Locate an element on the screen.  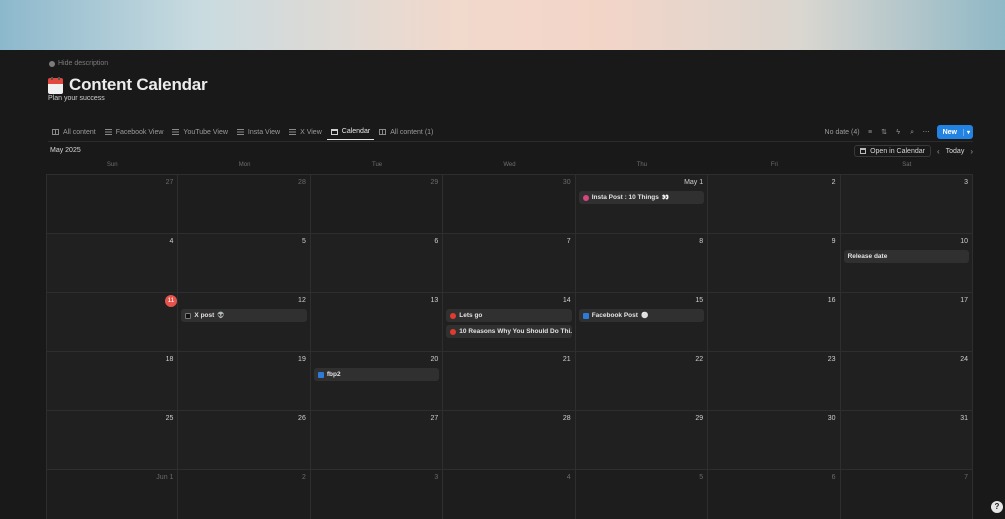
help-button: ? is located at coordinates (997, 507).